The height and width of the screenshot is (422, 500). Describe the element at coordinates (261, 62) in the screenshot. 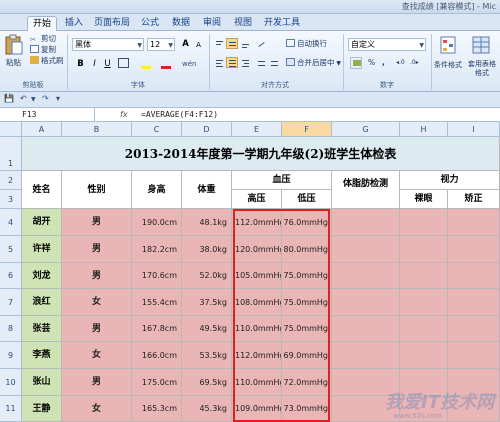

I see `decrease-indent-button` at that location.